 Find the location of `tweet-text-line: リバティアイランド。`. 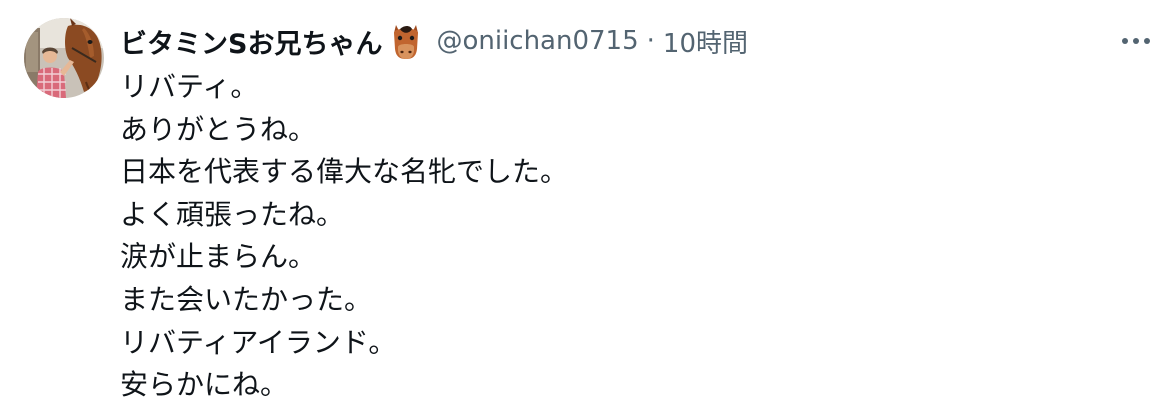

tweet-text-line: リバティアイランド。 is located at coordinates (258, 342).